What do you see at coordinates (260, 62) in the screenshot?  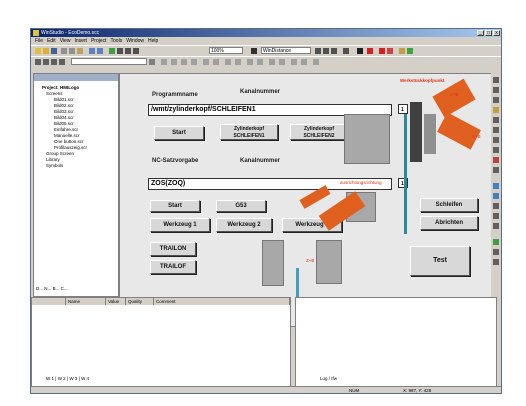 I see `same-height-icon` at bounding box center [260, 62].